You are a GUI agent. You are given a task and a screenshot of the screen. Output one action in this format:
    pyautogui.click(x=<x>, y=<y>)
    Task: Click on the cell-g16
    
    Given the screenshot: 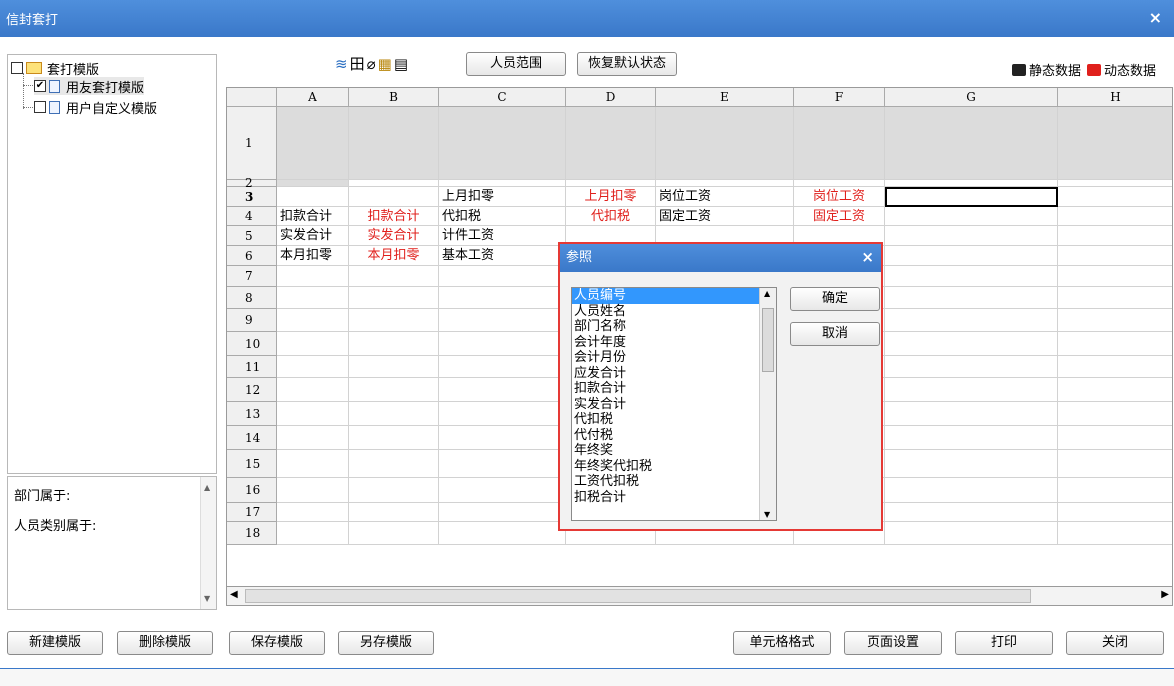 What is the action you would take?
    pyautogui.click(x=971, y=490)
    